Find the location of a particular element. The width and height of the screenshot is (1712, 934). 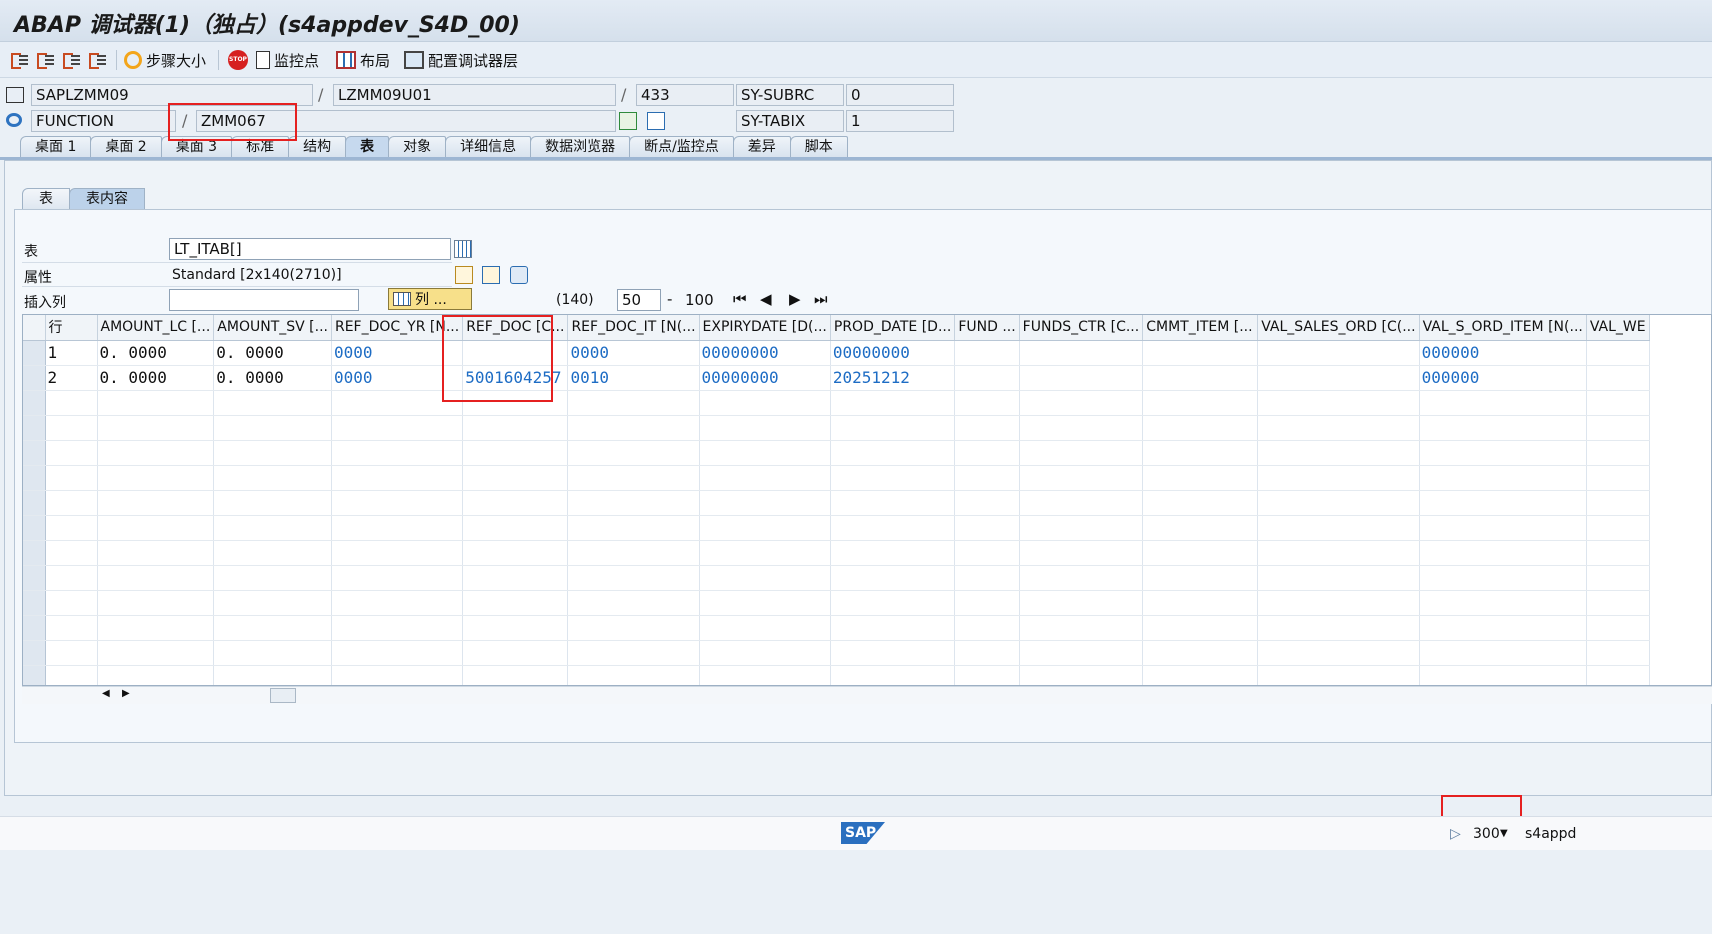

step-size-button: 步骤大小 is located at coordinates (165, 60).